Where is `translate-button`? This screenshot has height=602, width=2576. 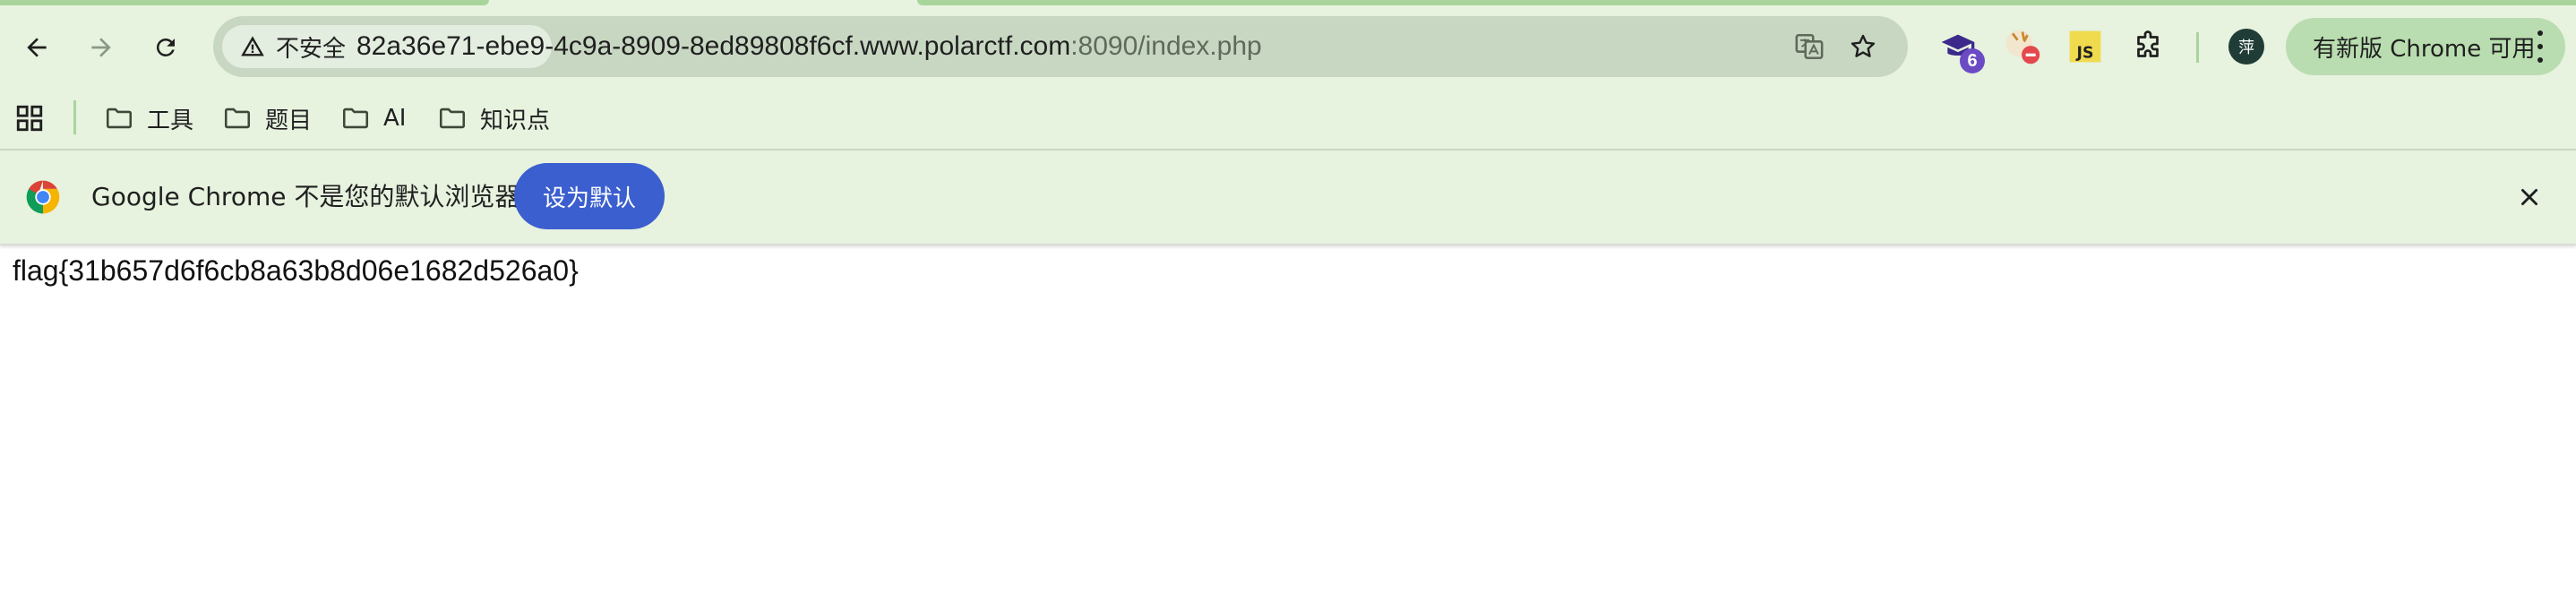 translate-button is located at coordinates (1809, 46).